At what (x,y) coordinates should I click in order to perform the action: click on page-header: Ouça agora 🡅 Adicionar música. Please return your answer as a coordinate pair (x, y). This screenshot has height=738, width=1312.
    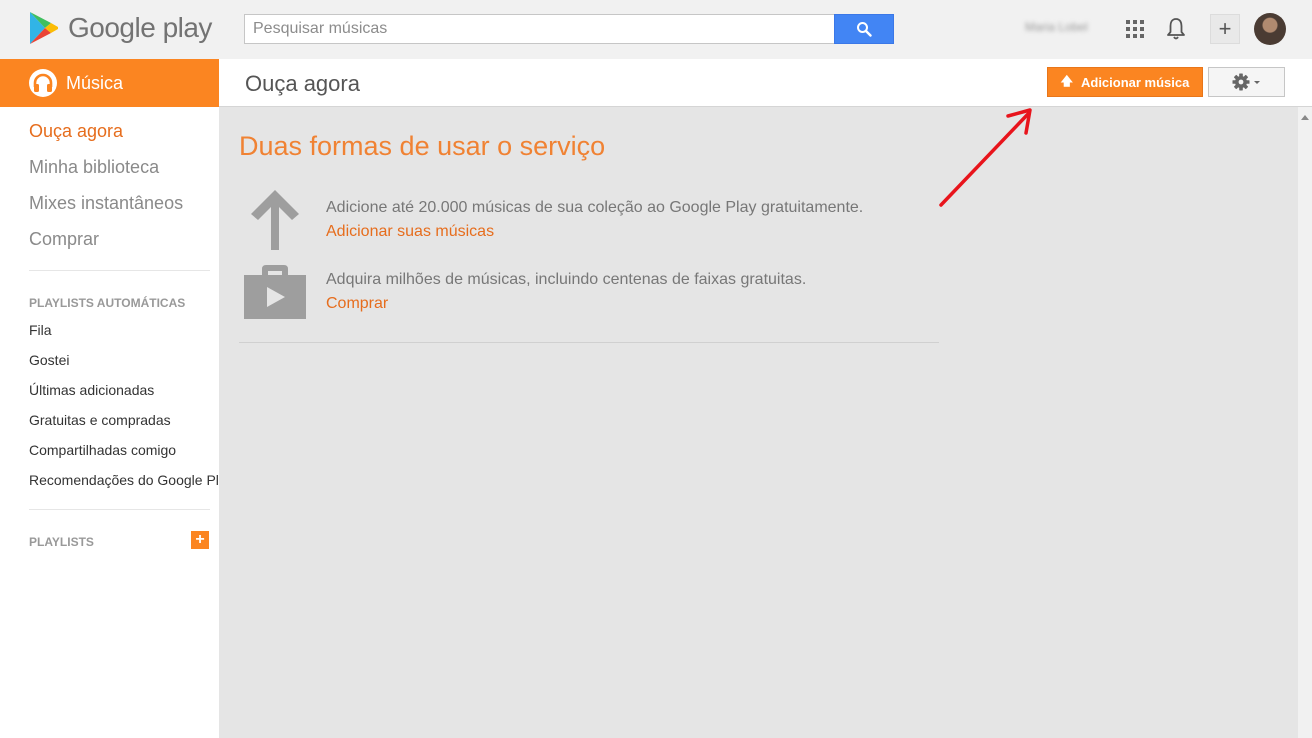
    Looking at the image, I should click on (765, 83).